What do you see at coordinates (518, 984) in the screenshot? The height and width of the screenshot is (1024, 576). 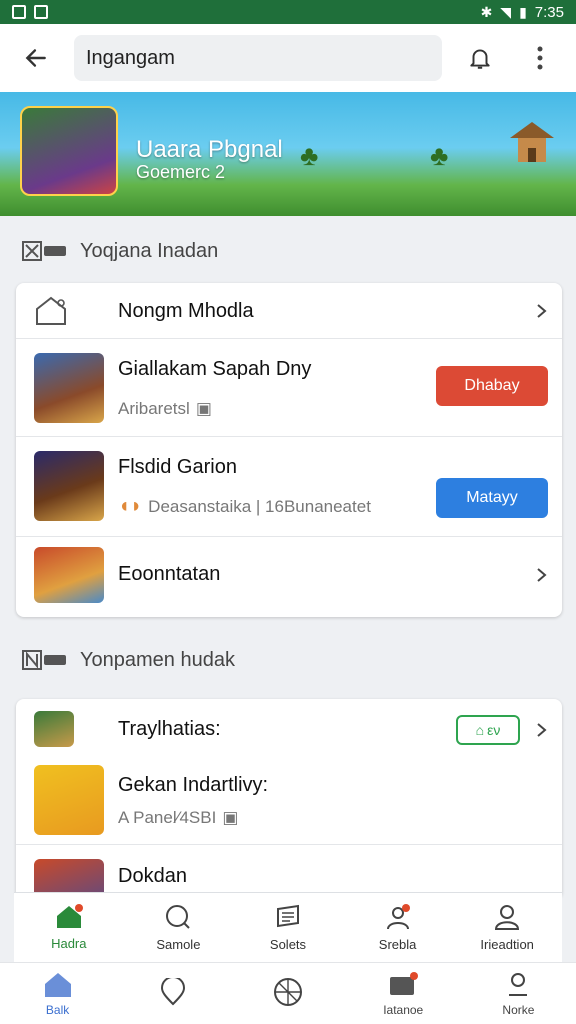 I see `person-icon` at bounding box center [518, 984].